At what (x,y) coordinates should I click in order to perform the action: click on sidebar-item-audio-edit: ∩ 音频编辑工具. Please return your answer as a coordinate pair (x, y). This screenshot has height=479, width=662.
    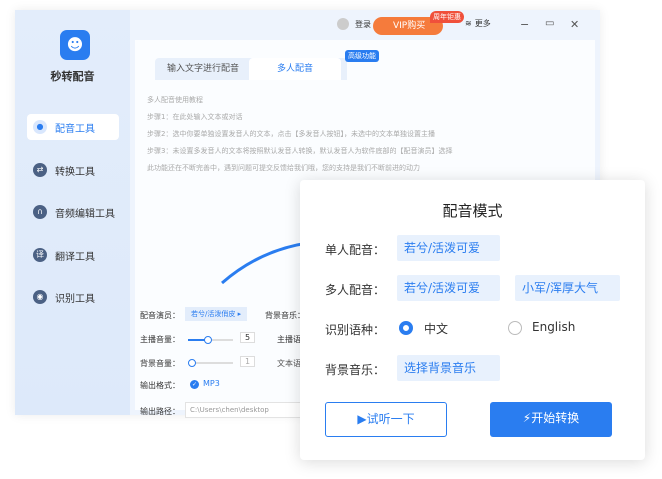
    Looking at the image, I should click on (73, 212).